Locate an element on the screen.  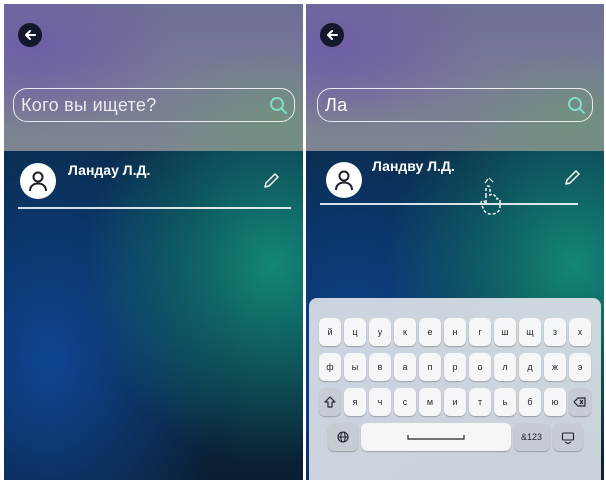
key: ф is located at coordinates (330, 367).